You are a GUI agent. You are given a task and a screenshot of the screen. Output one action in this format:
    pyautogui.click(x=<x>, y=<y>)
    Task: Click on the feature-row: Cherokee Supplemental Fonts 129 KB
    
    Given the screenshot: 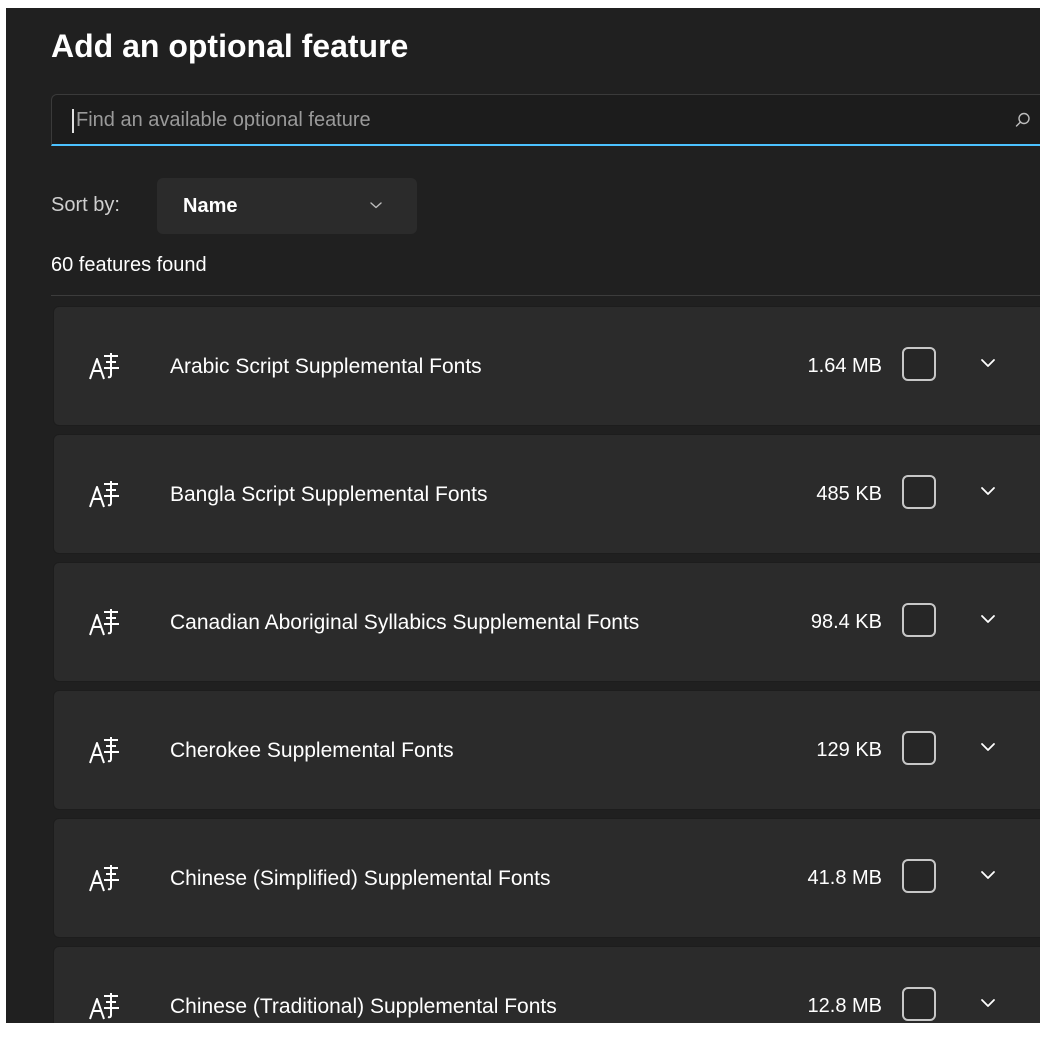 What is the action you would take?
    pyautogui.click(x=546, y=750)
    